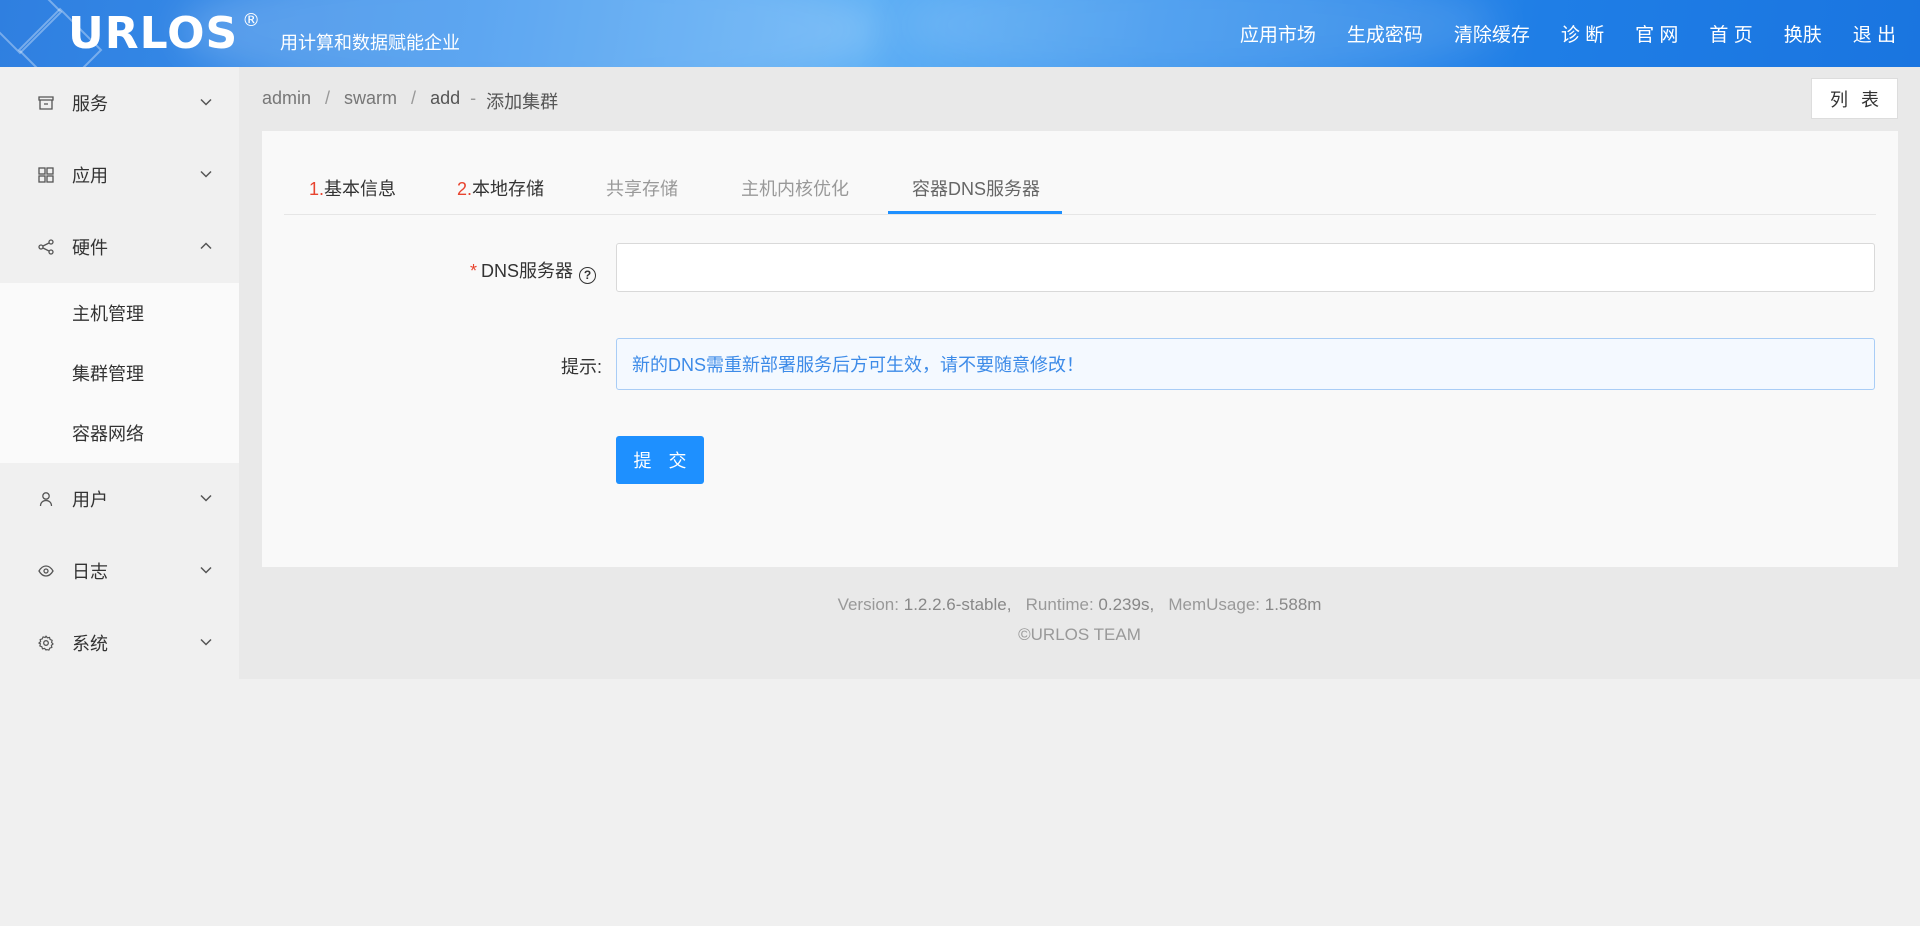  What do you see at coordinates (1582, 33) in the screenshot?
I see `nav-diagnose: 诊 断` at bounding box center [1582, 33].